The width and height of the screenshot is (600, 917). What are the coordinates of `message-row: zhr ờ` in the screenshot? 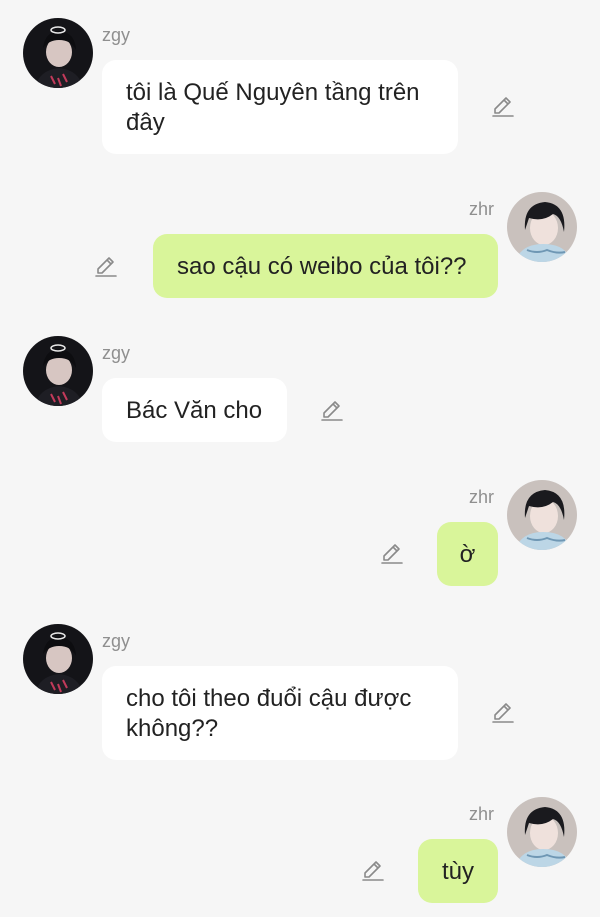 It's located at (300, 535).